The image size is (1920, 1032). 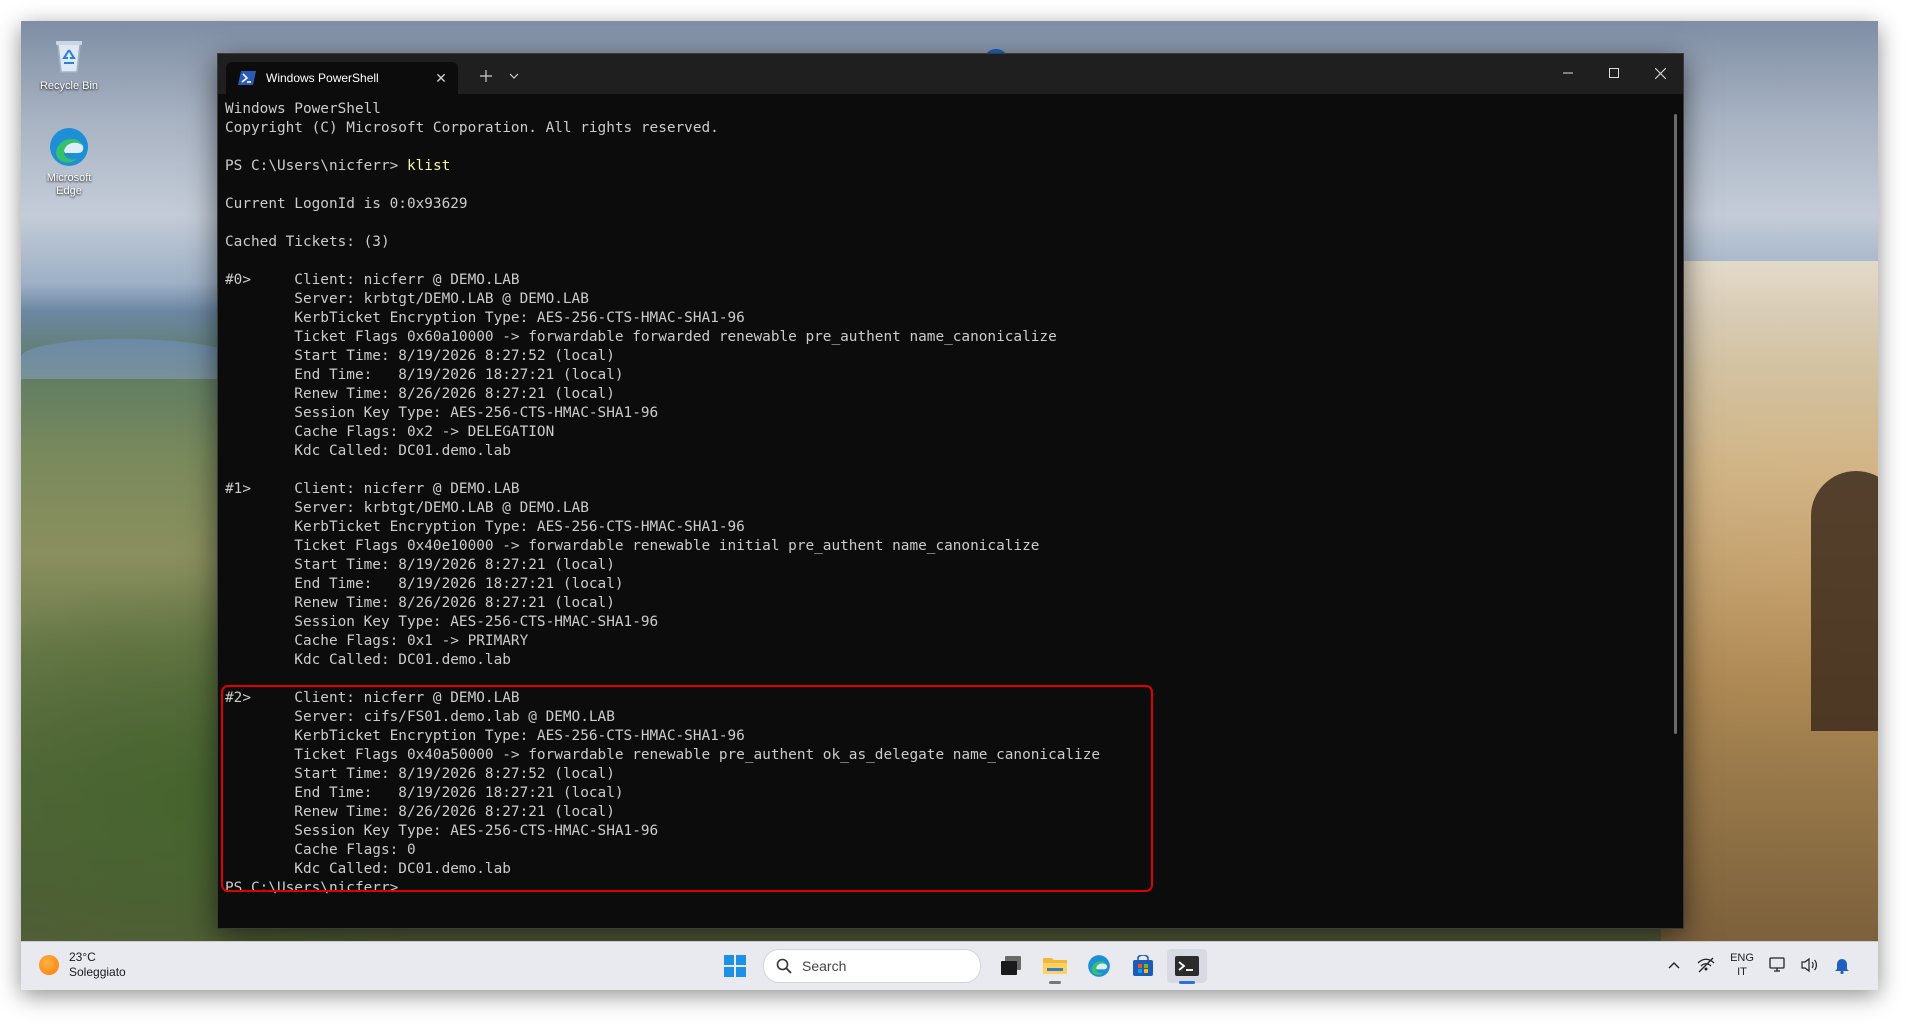 I want to click on new-tab-button, so click(x=486, y=76).